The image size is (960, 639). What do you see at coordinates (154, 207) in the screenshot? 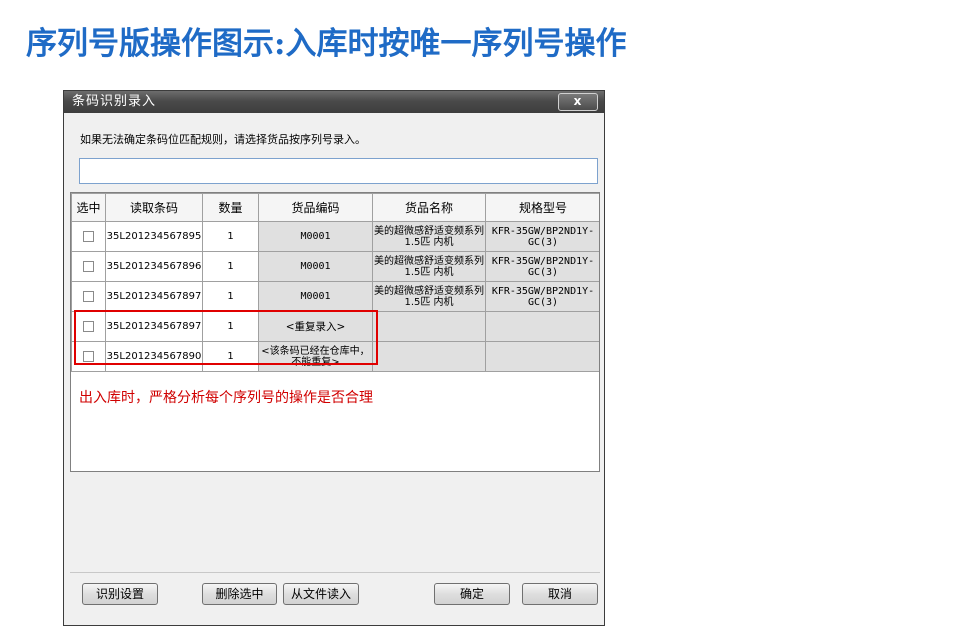
I see `col-header-barcode: 读取条码` at bounding box center [154, 207].